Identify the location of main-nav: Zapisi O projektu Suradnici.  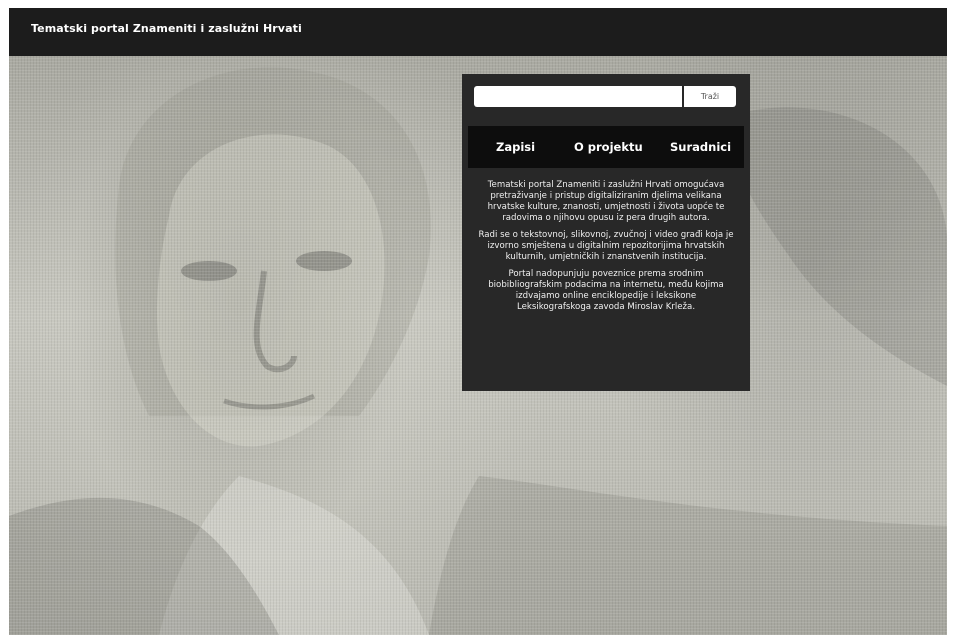
(606, 147).